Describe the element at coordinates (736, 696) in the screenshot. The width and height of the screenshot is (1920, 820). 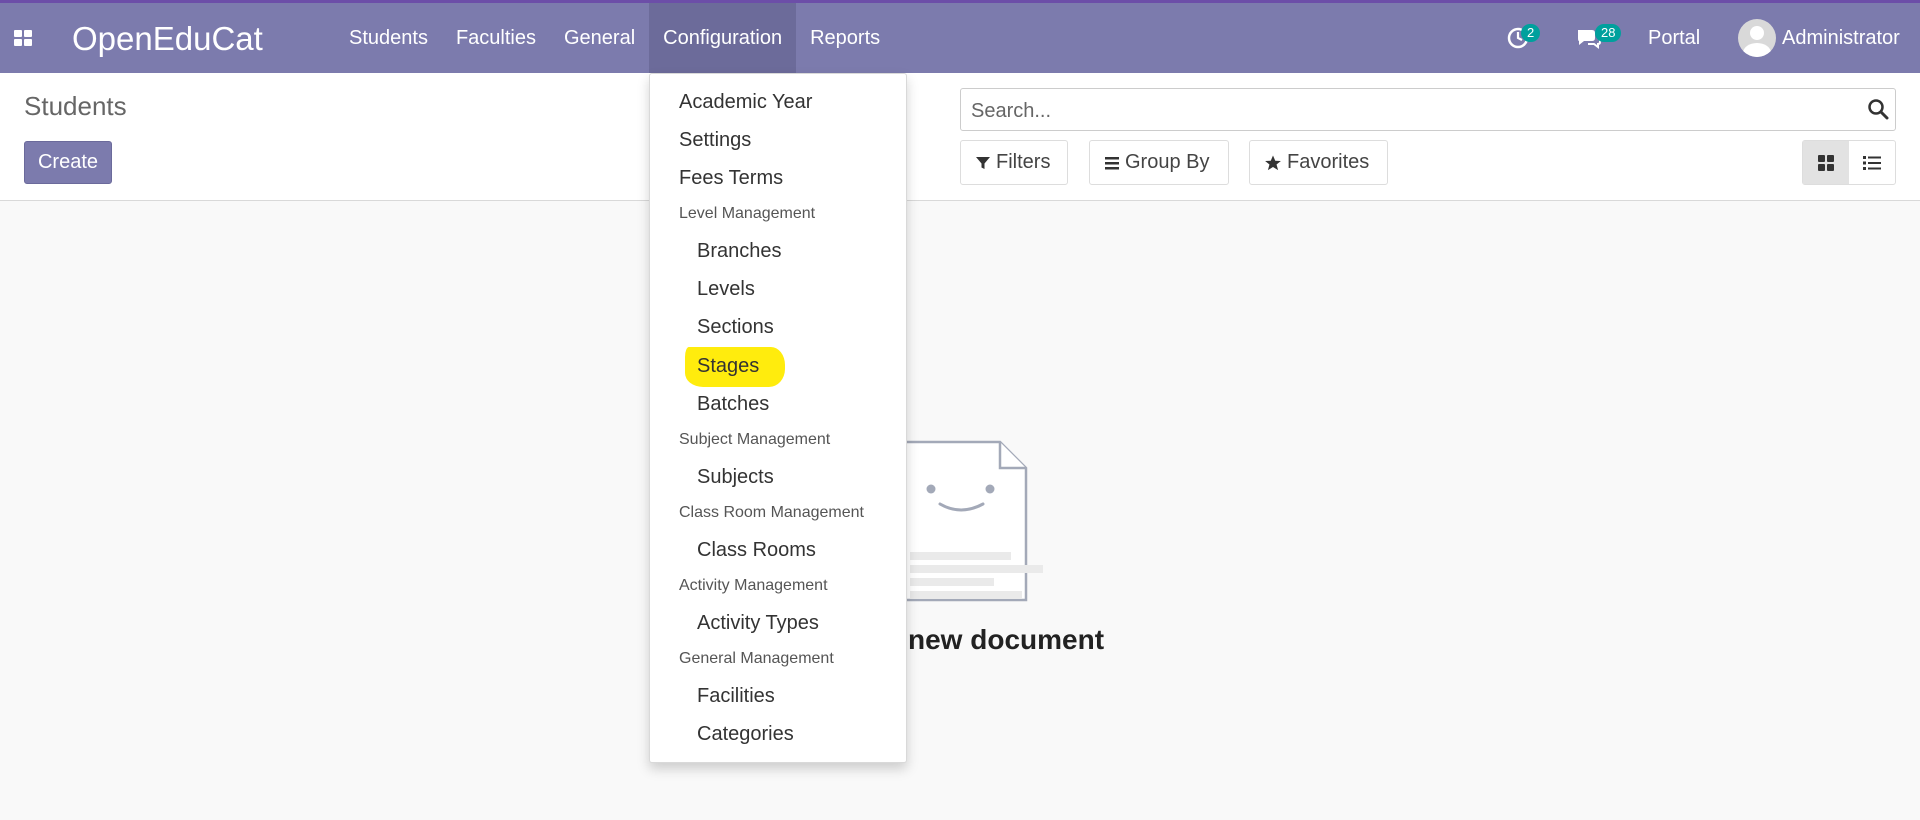
I see `menu-item-facilities: Facilities` at that location.